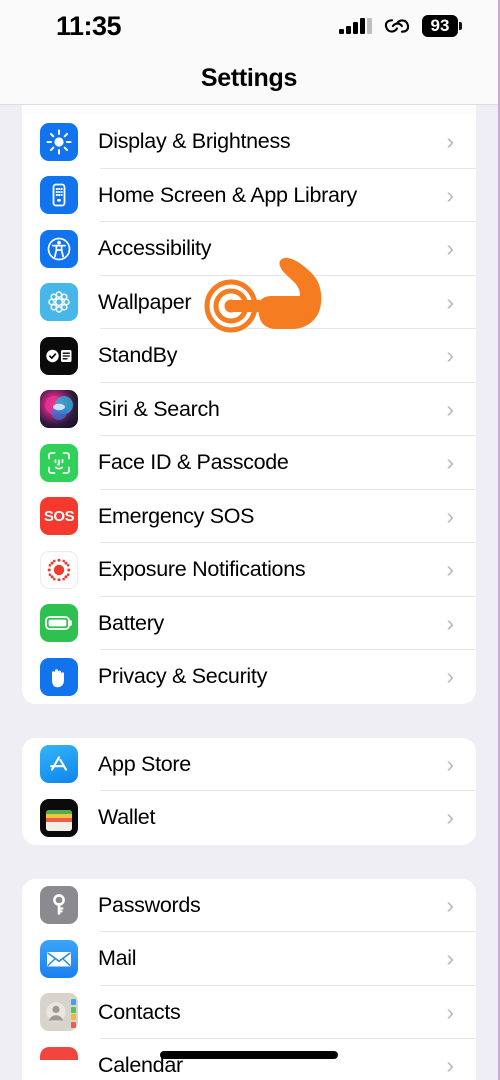 This screenshot has width=500, height=1080. What do you see at coordinates (159, 408) in the screenshot?
I see `sidebar-item-label: Siri & Search` at bounding box center [159, 408].